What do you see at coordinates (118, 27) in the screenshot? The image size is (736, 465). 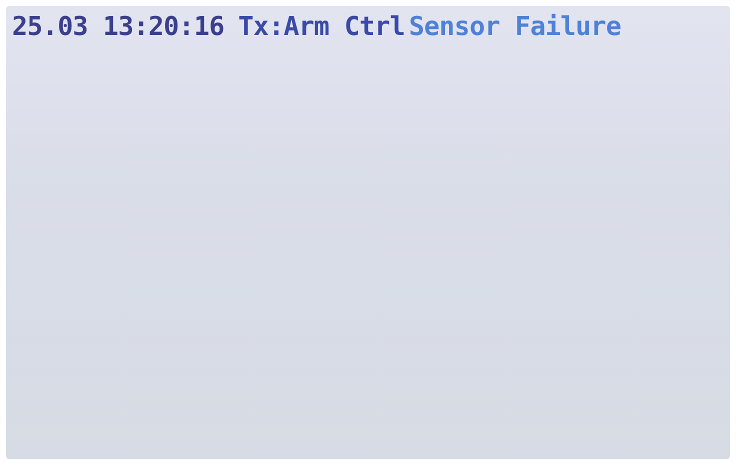 I see `timestamp: 25.03 13:20:16` at bounding box center [118, 27].